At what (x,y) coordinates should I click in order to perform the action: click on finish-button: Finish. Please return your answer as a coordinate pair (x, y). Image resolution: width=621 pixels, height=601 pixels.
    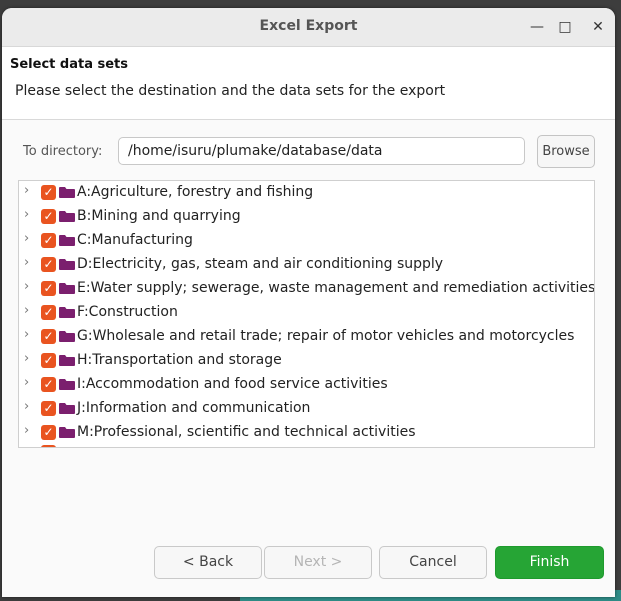
    Looking at the image, I should click on (549, 562).